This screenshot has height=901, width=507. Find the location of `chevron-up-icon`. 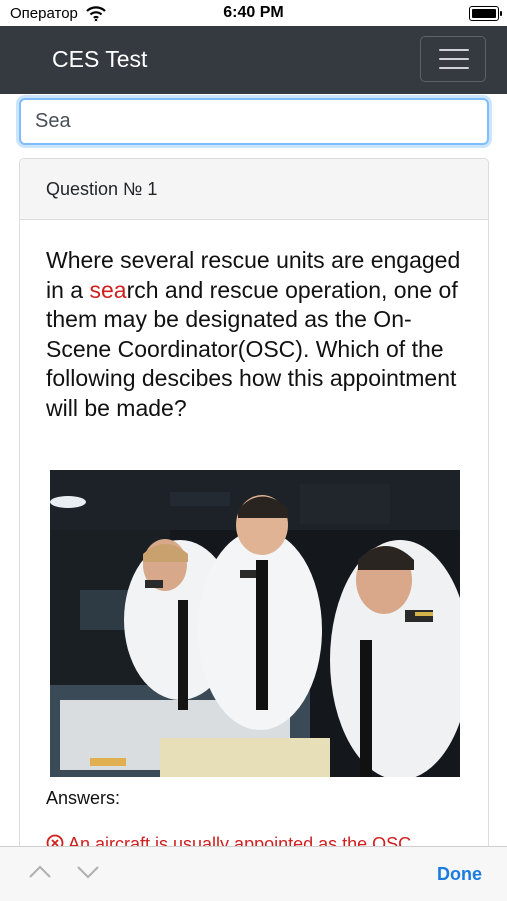

chevron-up-icon is located at coordinates (40, 871).